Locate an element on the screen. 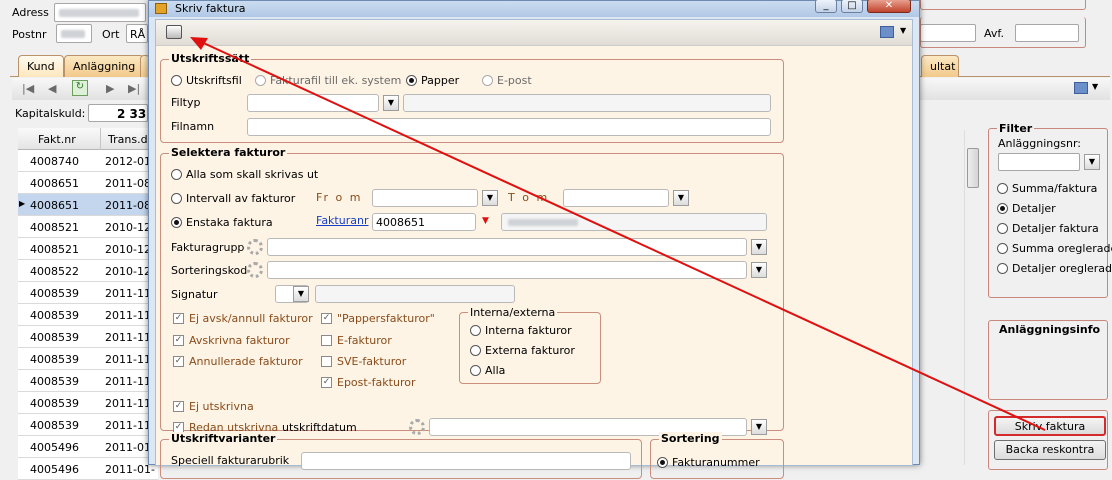 This screenshot has width=1112, height=480. prev-record-icon: ◀ is located at coordinates (52, 88).